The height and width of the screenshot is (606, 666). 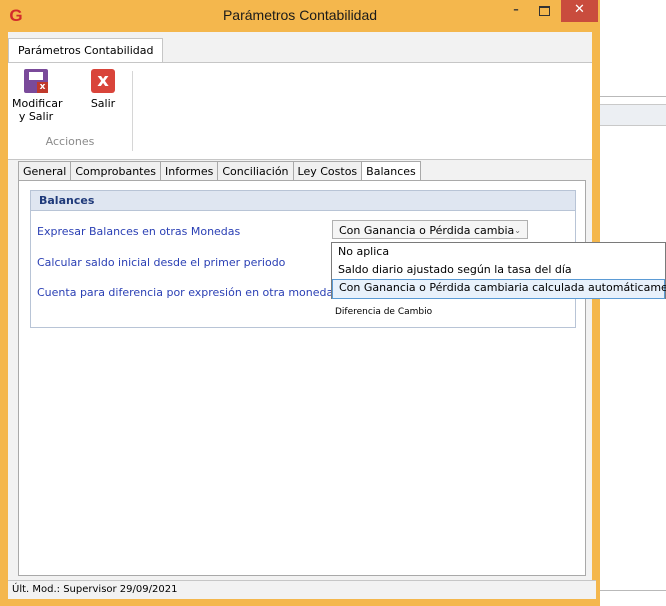 I want to click on status-bar: Últ. Mod.: Supervisor 29/09/2021, so click(x=302, y=589).